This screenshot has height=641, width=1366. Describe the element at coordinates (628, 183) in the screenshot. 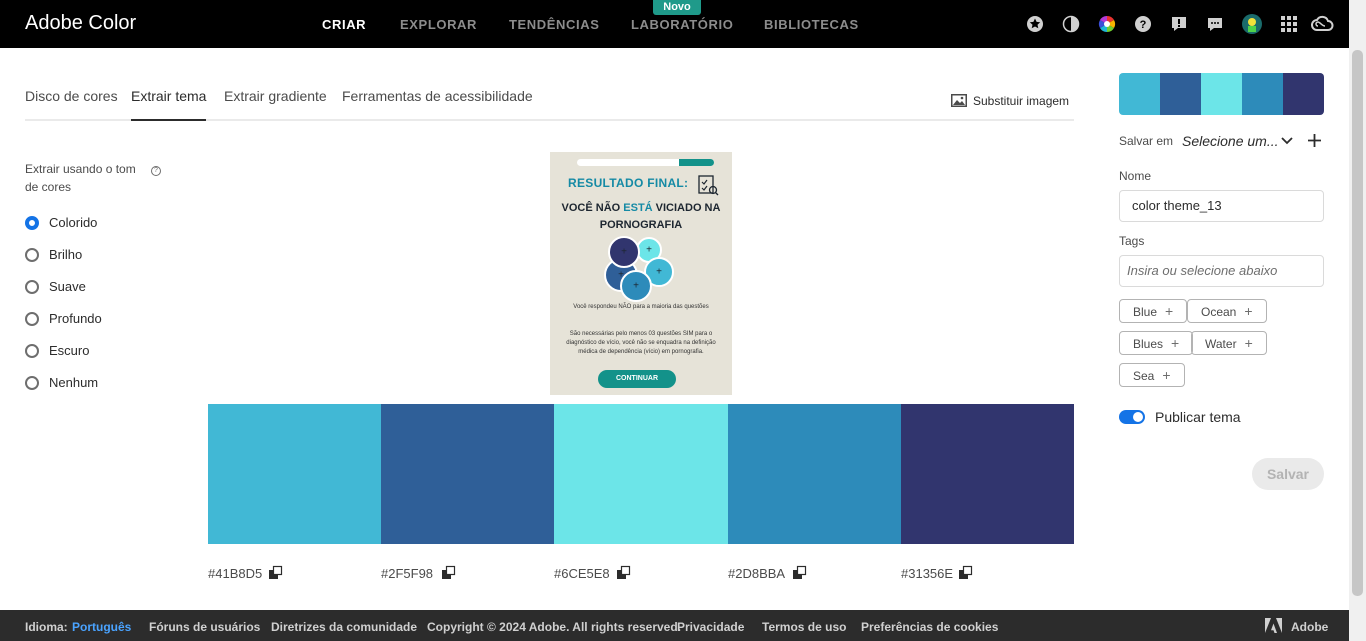

I see `image-title: RESULTADO FINAL:` at that location.